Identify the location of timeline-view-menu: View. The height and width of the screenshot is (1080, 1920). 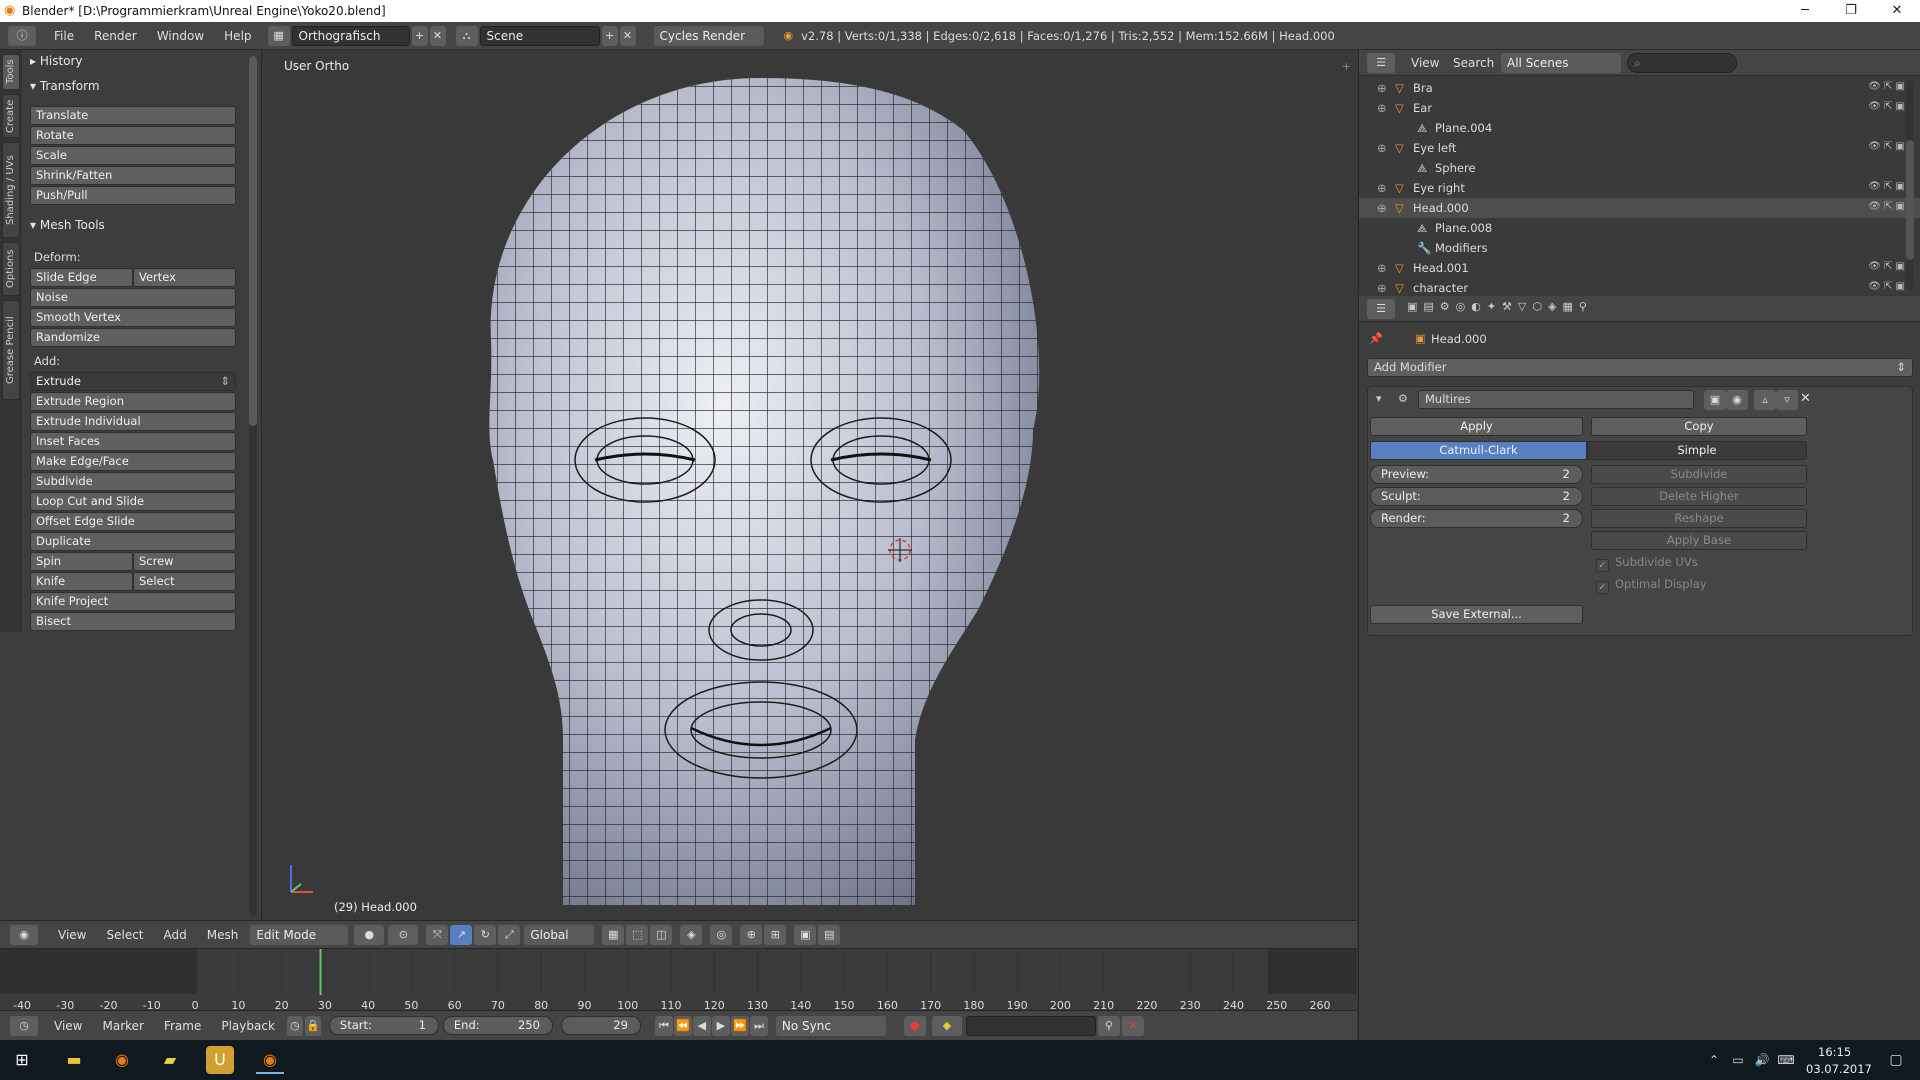
(68, 1026).